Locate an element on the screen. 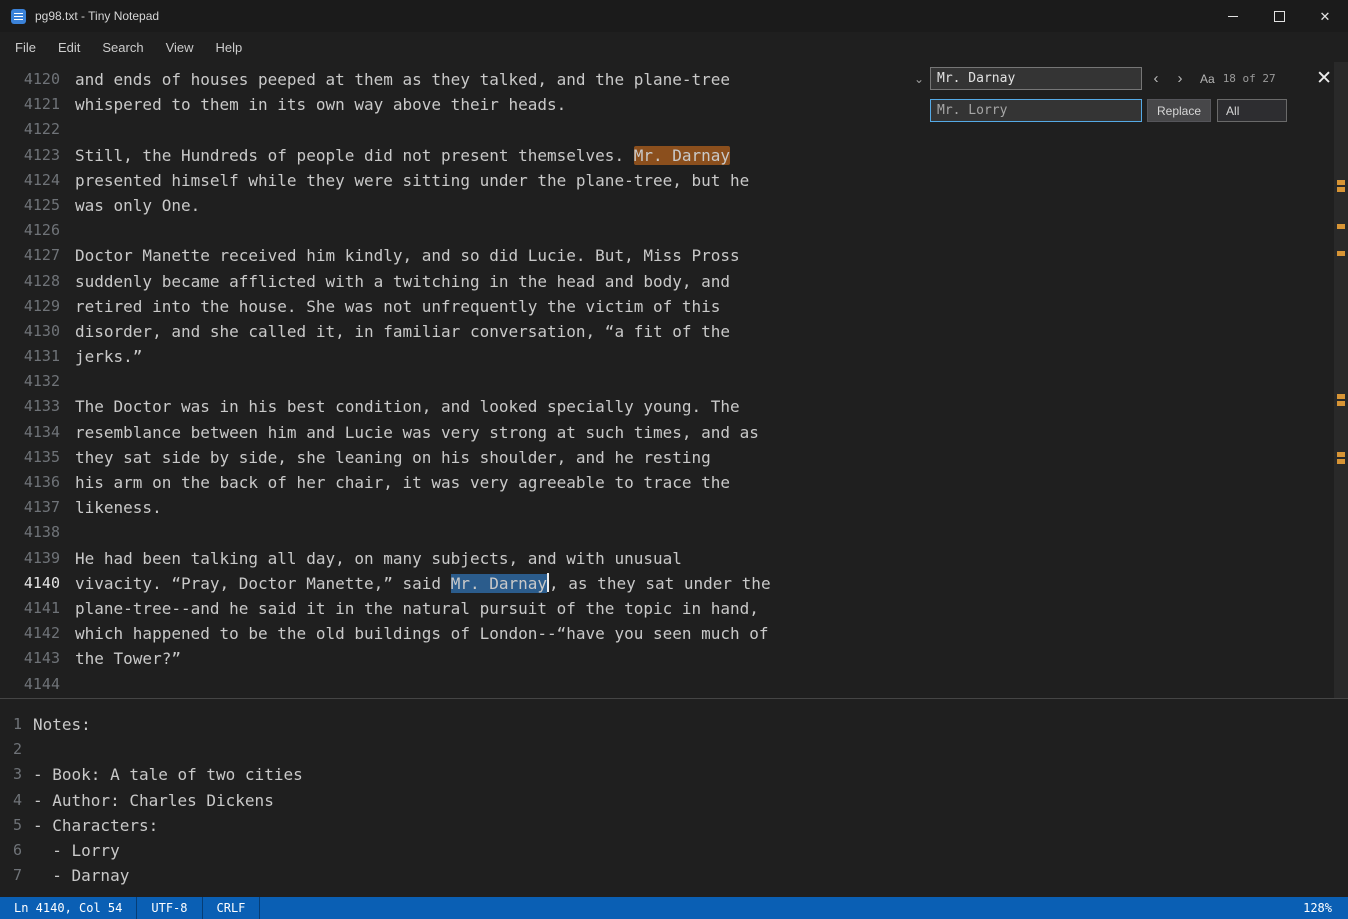 The height and width of the screenshot is (919, 1348). text-segment: the Tower?” is located at coordinates (128, 659).